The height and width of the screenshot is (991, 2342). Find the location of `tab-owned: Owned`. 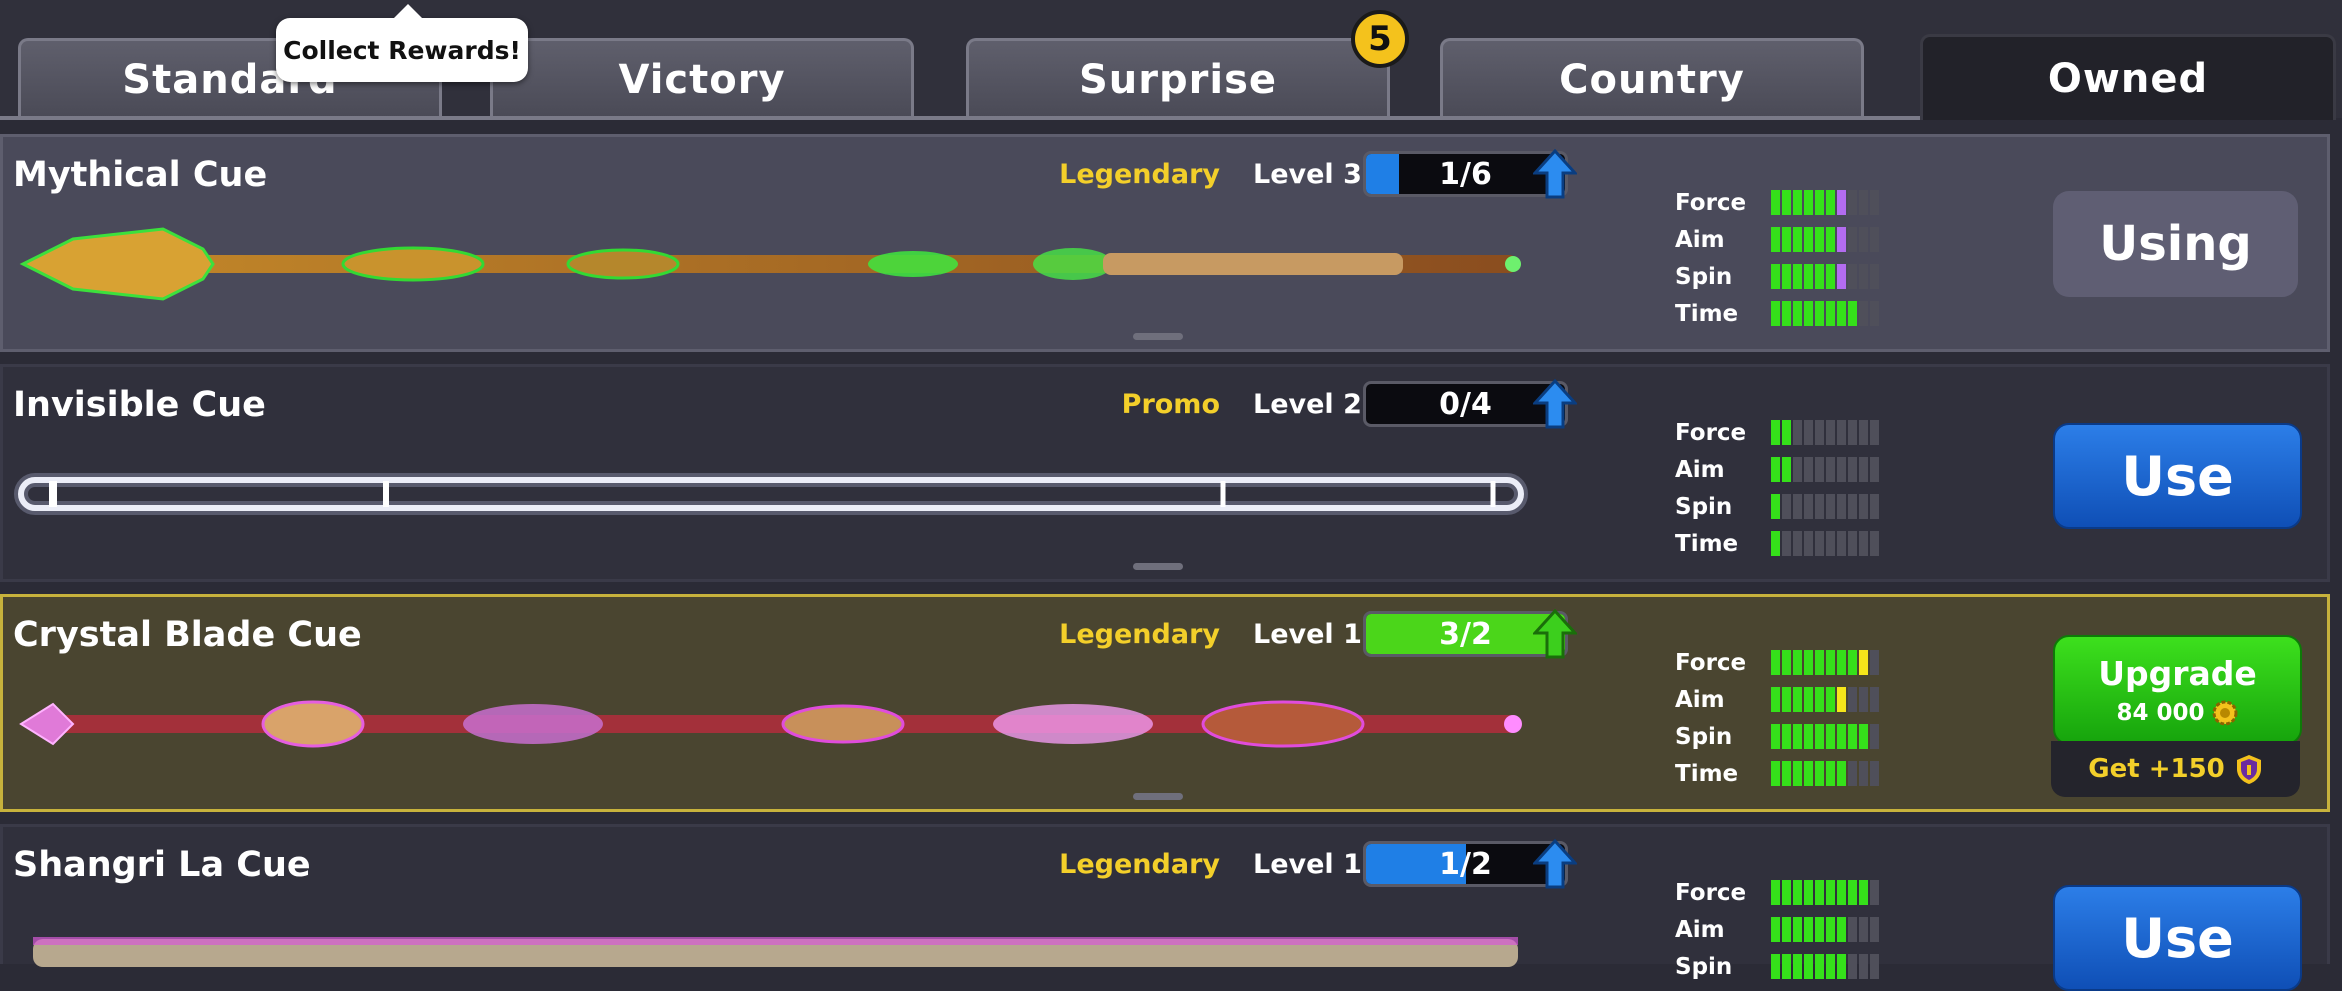

tab-owned: Owned is located at coordinates (2128, 77).